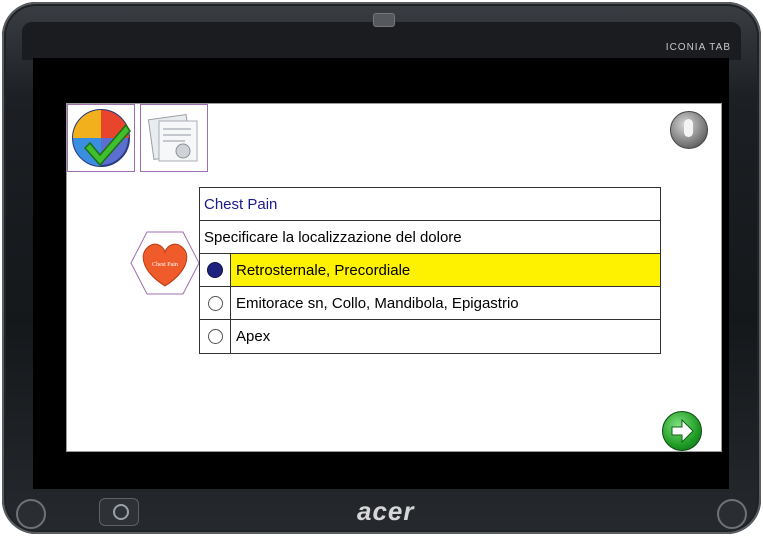 This screenshot has height=536, width=763. I want to click on windows-home-button, so click(119, 512).